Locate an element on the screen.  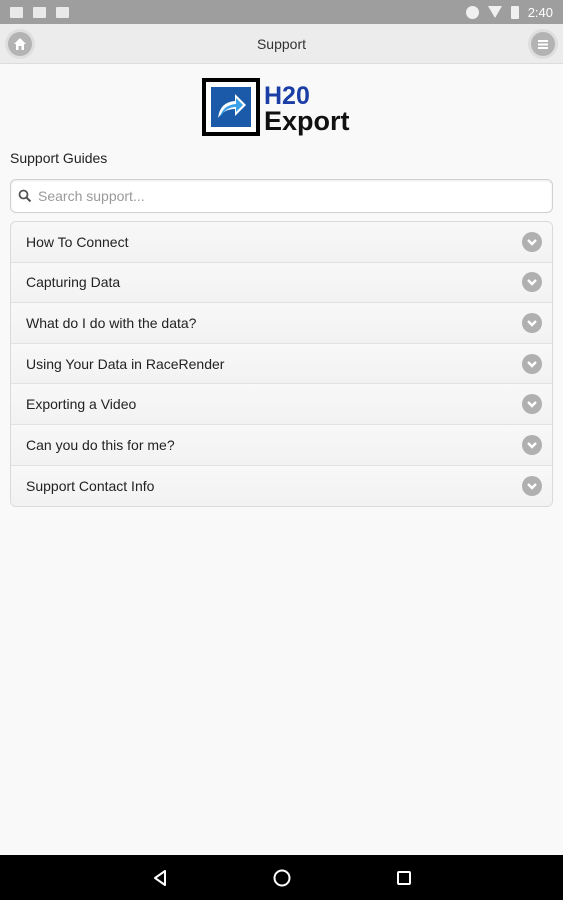
list-item: What do I do with the data? is located at coordinates (281, 323).